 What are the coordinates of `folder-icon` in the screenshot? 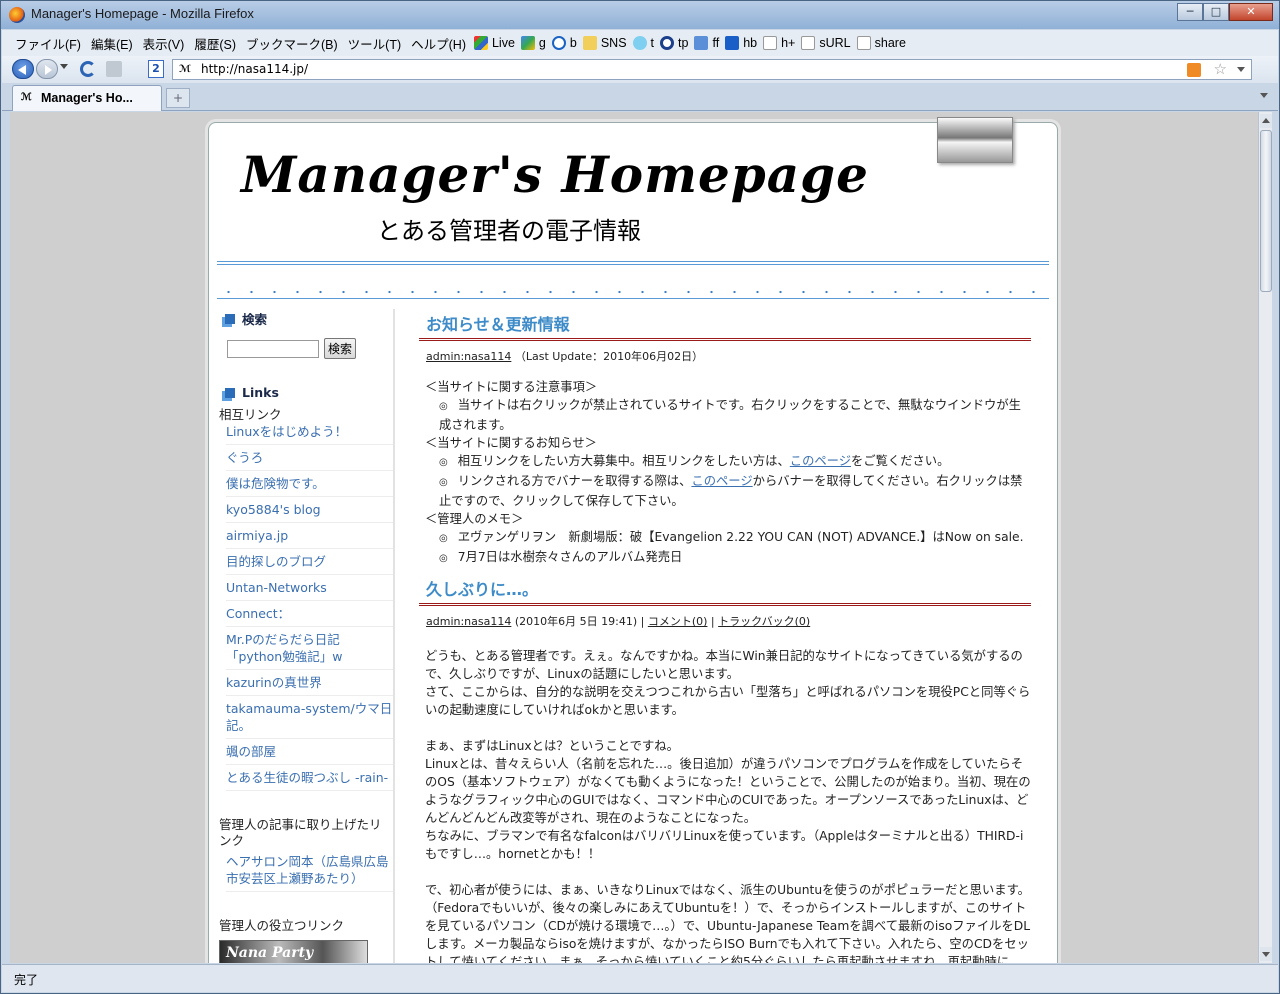 It's located at (589, 43).